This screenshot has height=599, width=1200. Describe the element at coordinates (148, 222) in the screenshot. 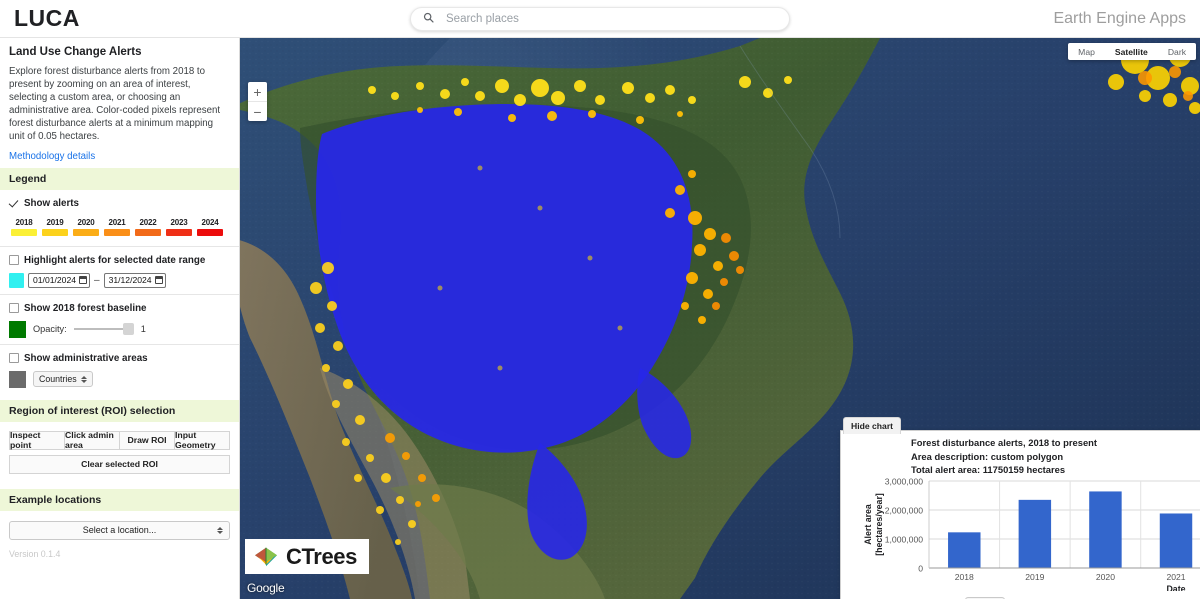

I see `legend-year-label: 2022` at that location.